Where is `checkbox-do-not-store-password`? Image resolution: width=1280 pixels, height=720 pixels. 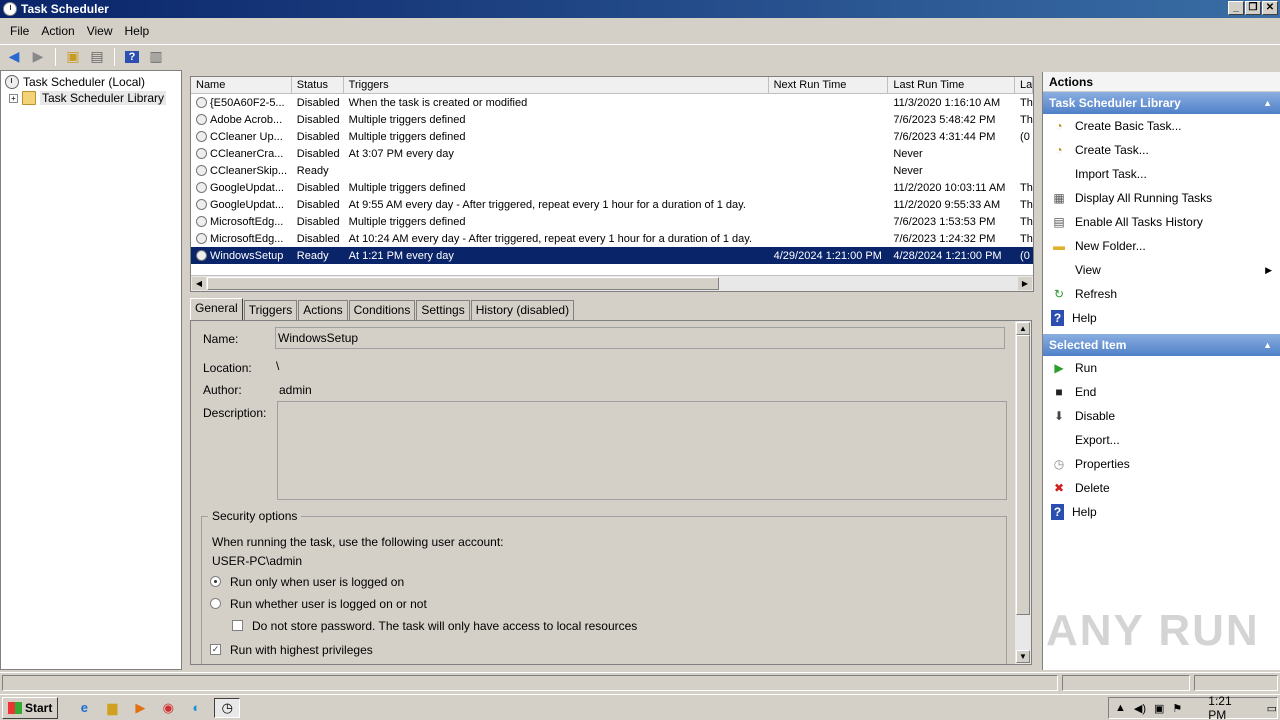 checkbox-do-not-store-password is located at coordinates (237, 625).